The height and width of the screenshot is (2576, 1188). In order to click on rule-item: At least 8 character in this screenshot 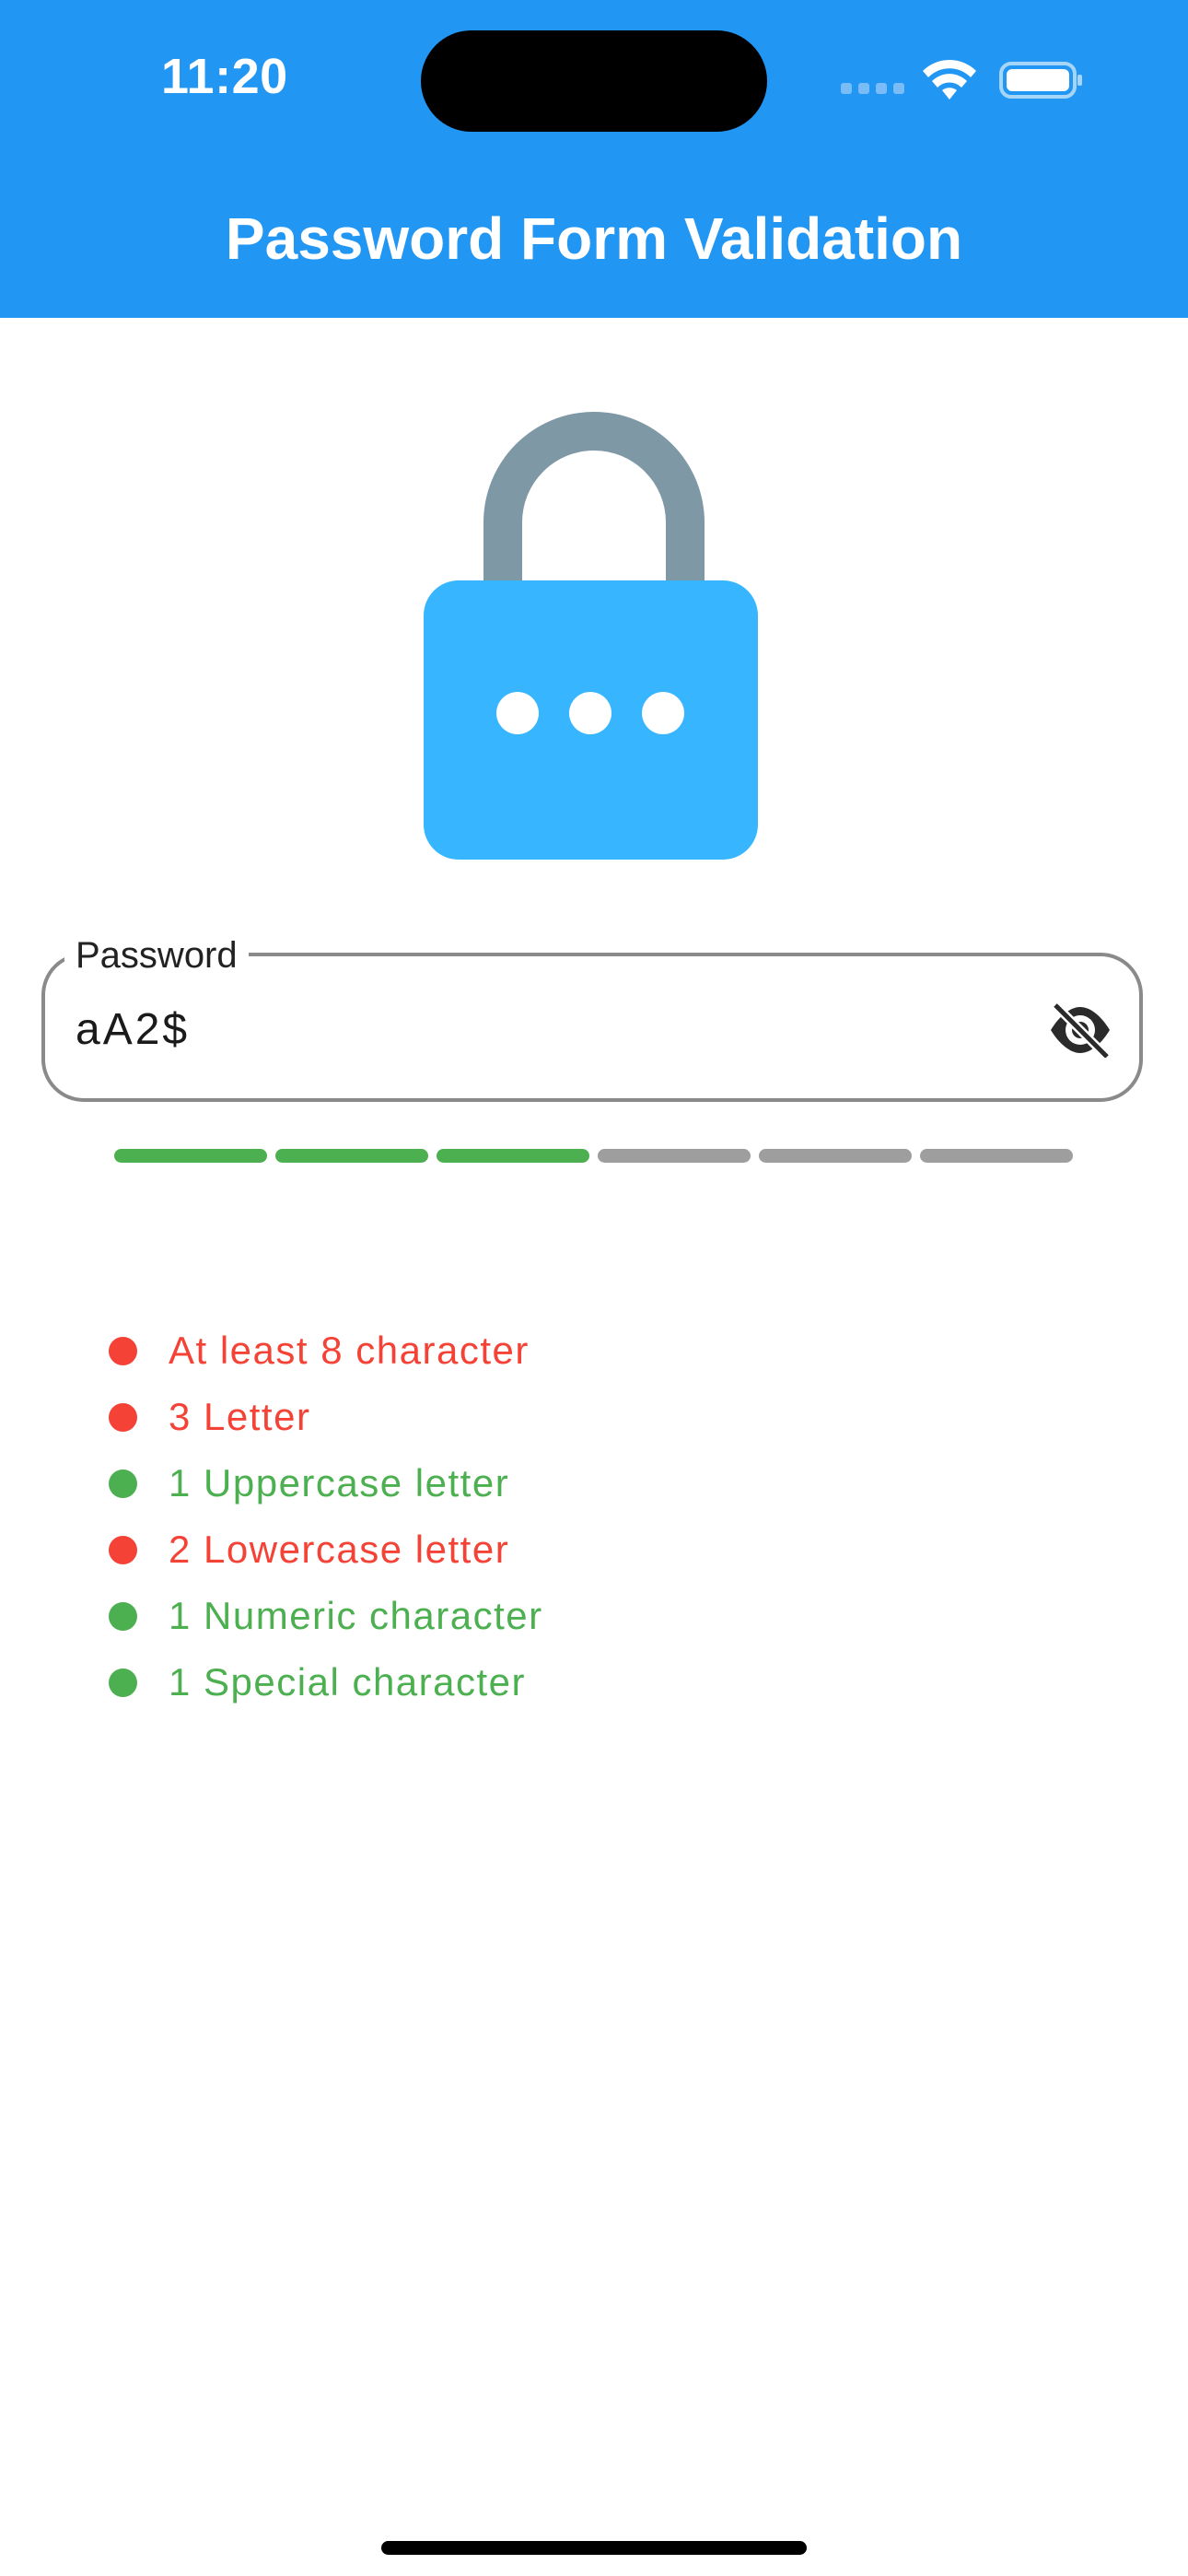, I will do `click(477, 1350)`.